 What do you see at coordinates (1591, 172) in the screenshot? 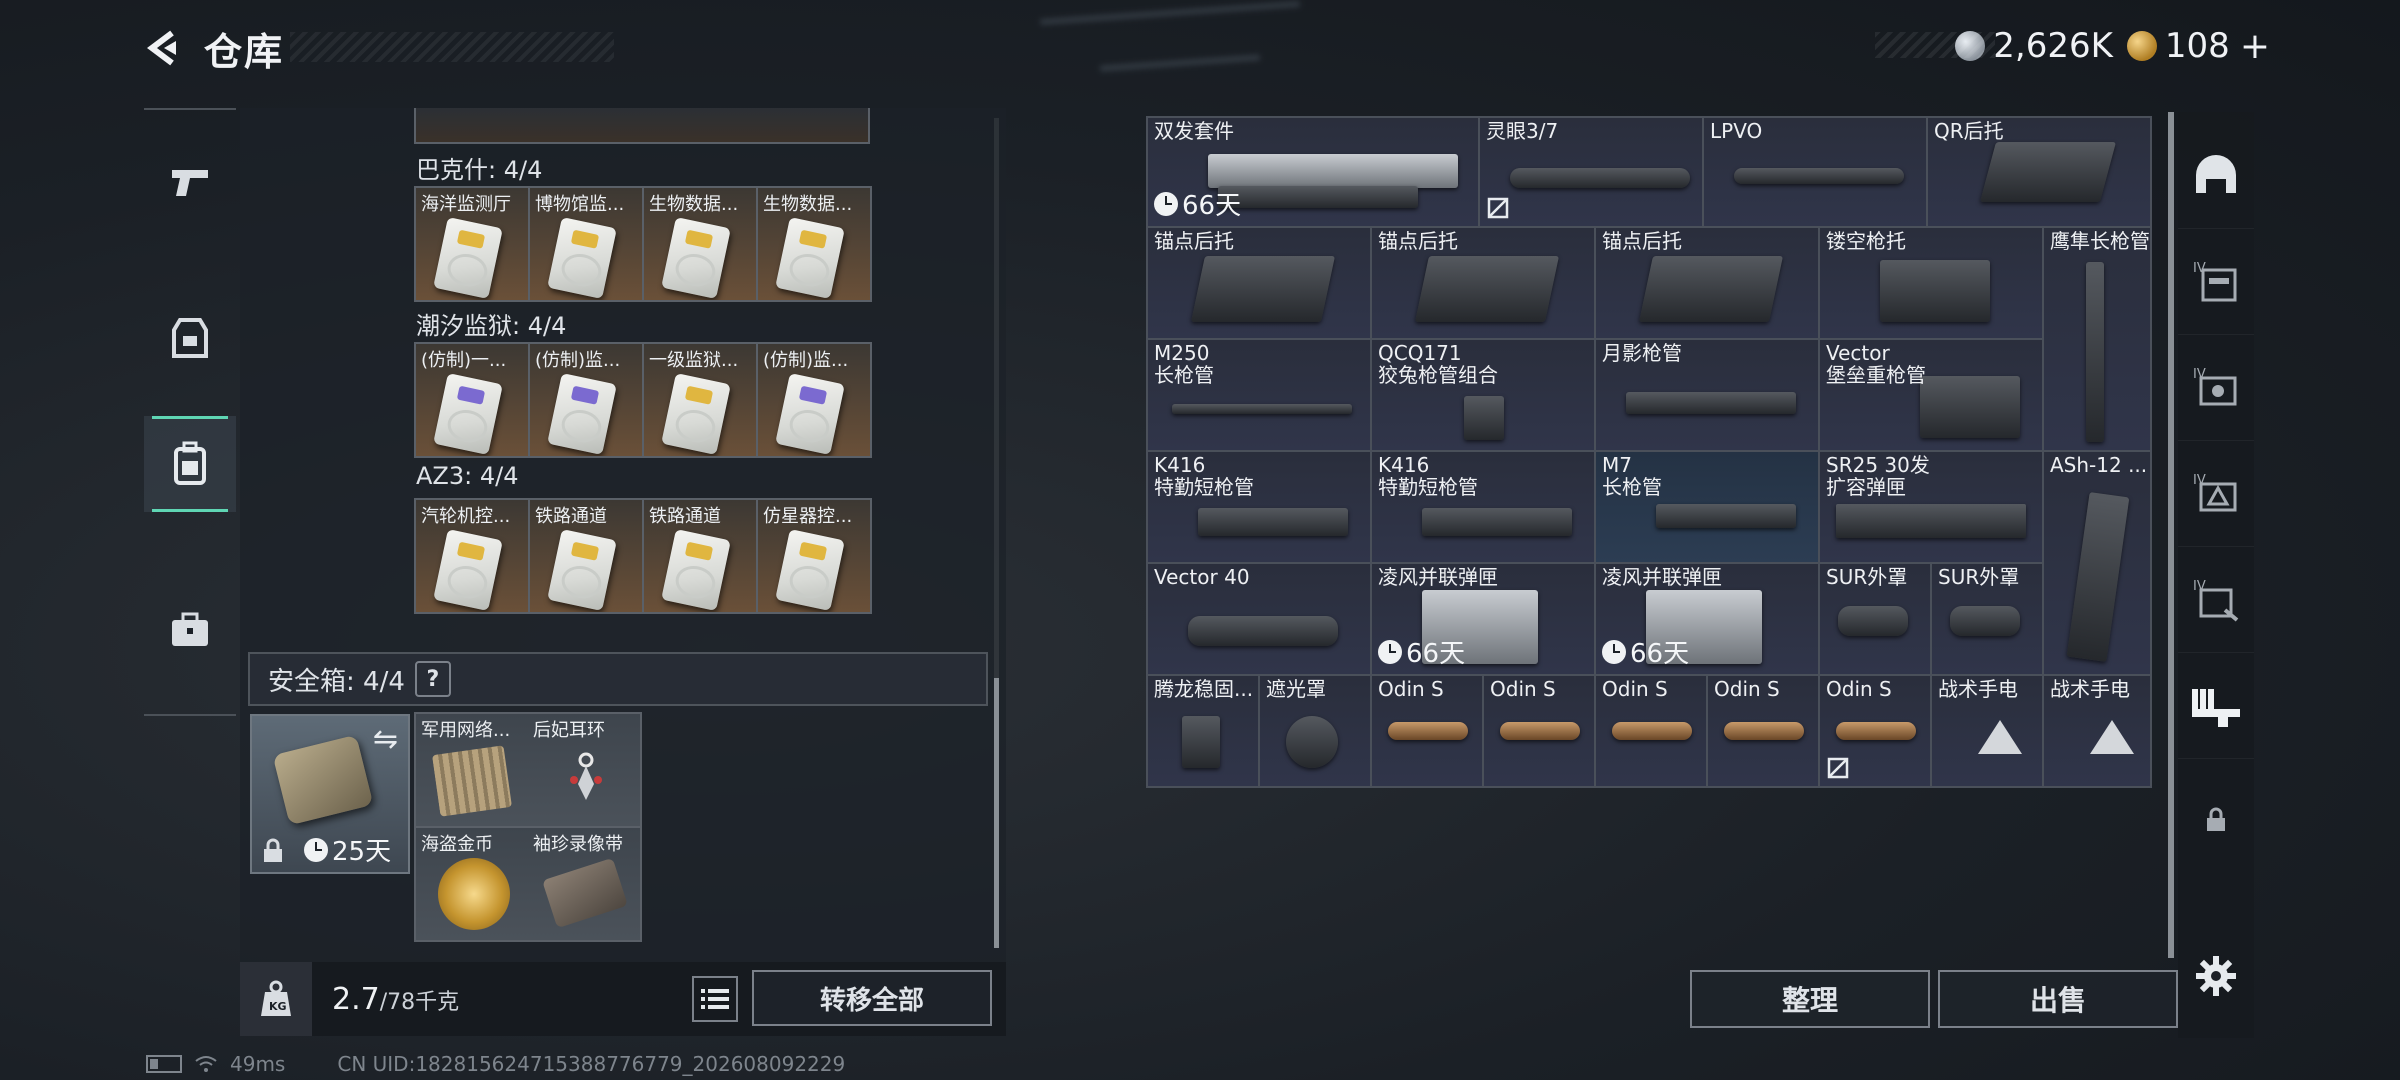
I see `grid-item: 灵眼3/7` at bounding box center [1591, 172].